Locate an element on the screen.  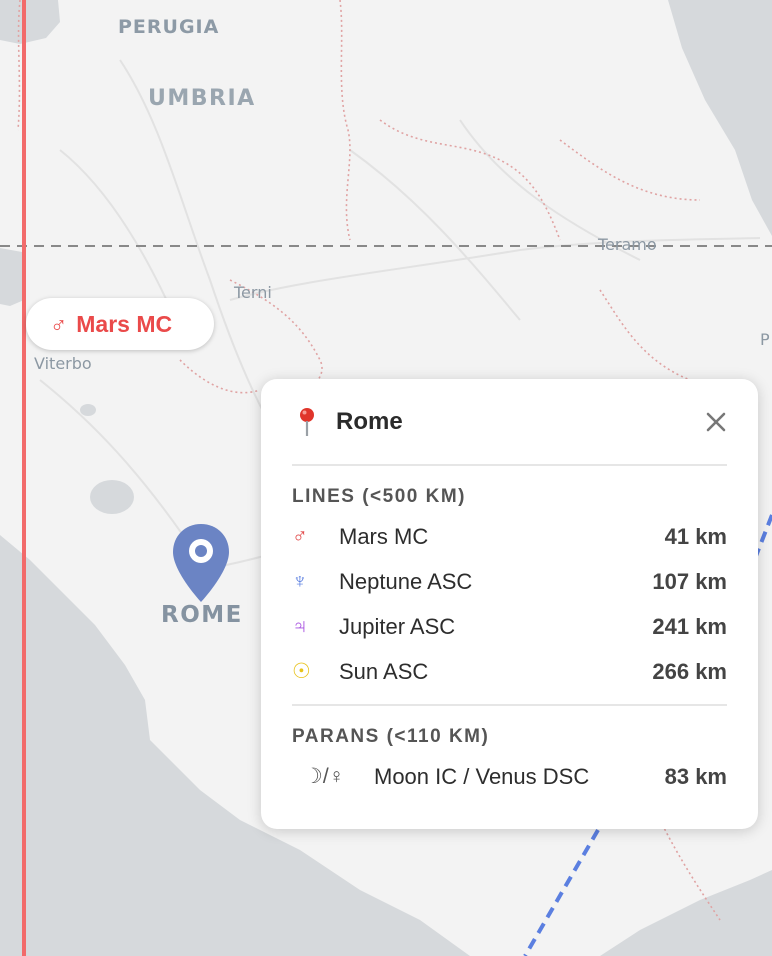
line-distance: 241 km is located at coordinates (689, 626).